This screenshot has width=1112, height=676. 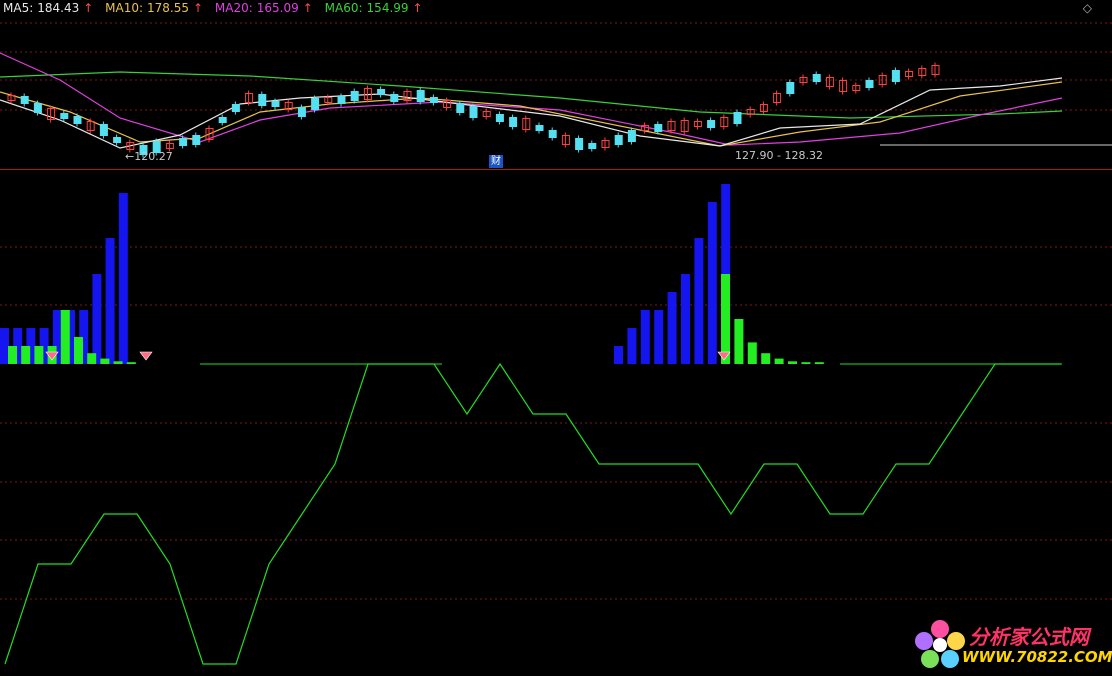 I want to click on ma60-legend: MA60: 154.99 ↑, so click(x=373, y=8).